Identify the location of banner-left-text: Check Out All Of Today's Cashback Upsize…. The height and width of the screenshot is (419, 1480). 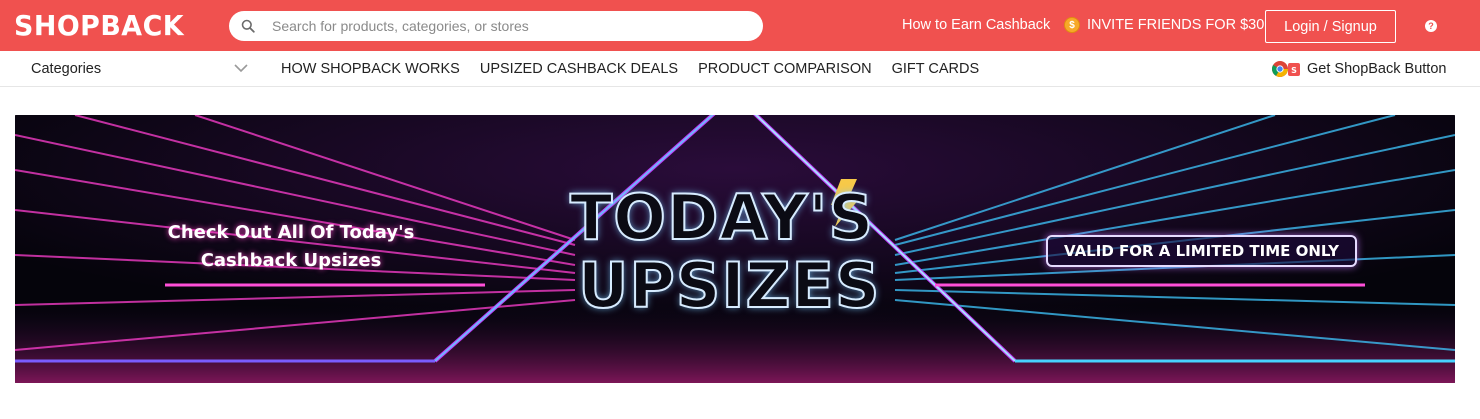
(291, 247).